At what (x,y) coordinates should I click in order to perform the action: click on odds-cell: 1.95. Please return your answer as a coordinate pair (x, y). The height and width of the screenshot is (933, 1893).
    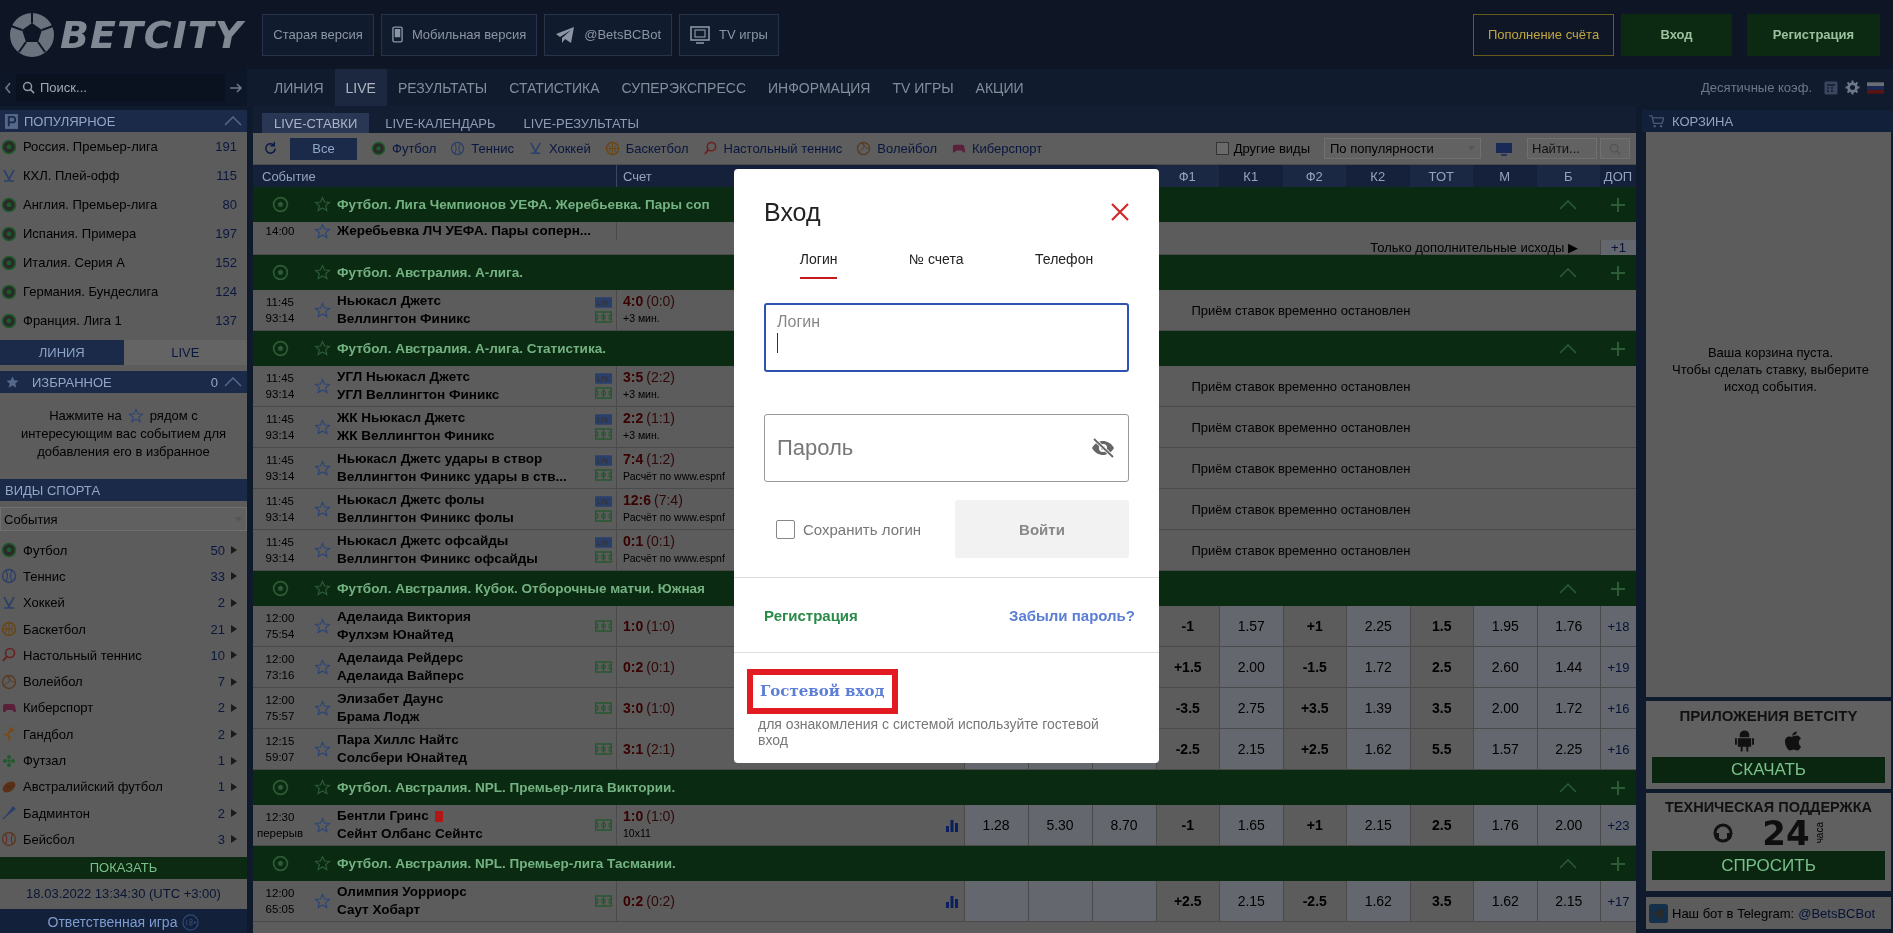
    Looking at the image, I should click on (1505, 626).